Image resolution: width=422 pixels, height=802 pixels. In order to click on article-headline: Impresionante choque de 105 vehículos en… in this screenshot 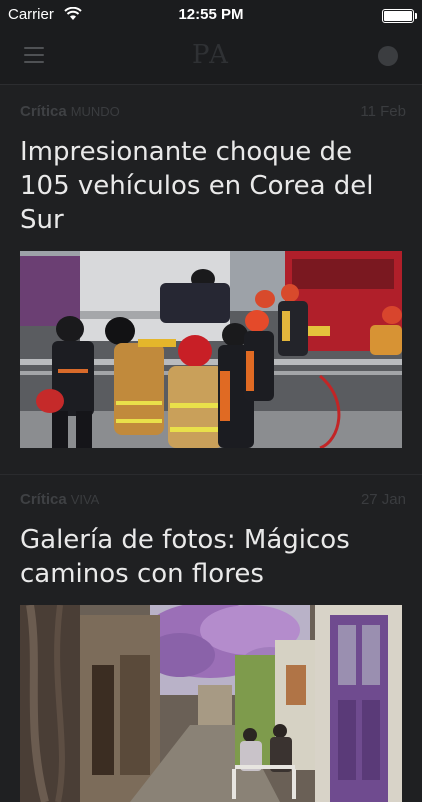, I will do `click(211, 186)`.